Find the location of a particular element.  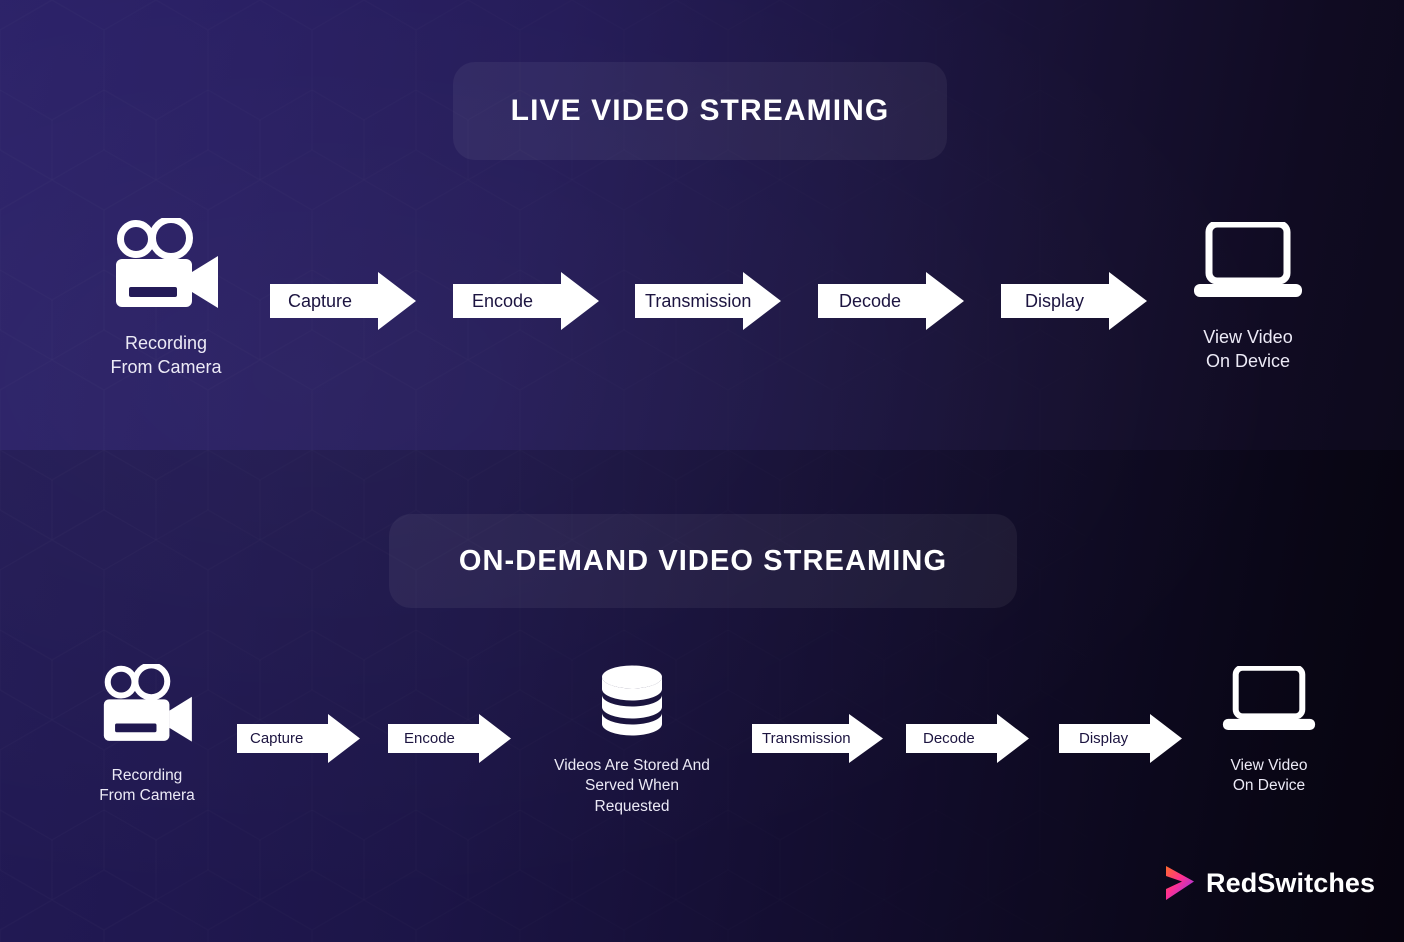

arrow-step-capture-live: Capture is located at coordinates (343, 301).